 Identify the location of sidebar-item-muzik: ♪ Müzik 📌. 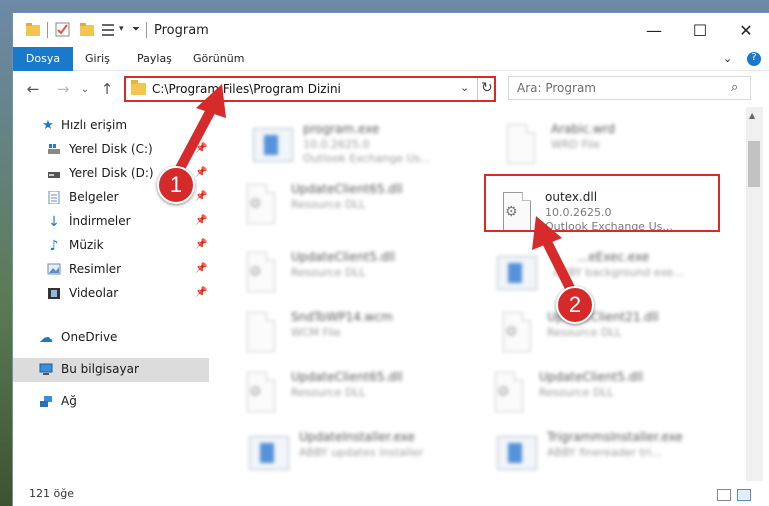
(111, 246).